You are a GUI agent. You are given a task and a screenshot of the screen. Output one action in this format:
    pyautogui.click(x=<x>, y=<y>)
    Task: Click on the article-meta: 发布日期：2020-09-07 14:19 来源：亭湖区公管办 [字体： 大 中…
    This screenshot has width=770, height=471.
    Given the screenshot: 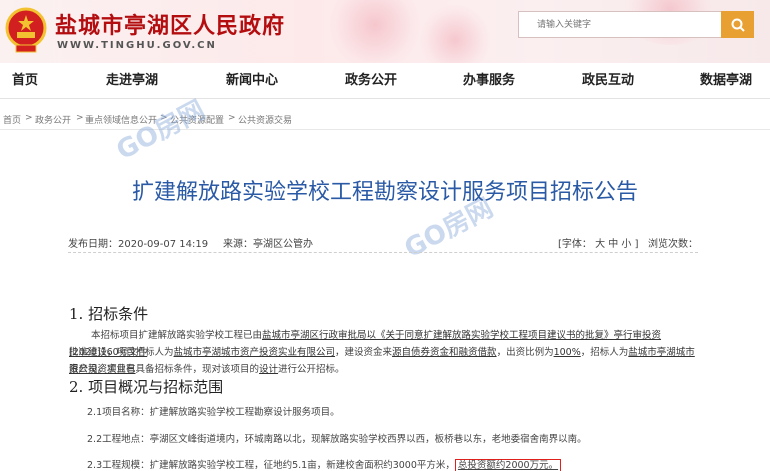 What is the action you would take?
    pyautogui.click(x=383, y=243)
    